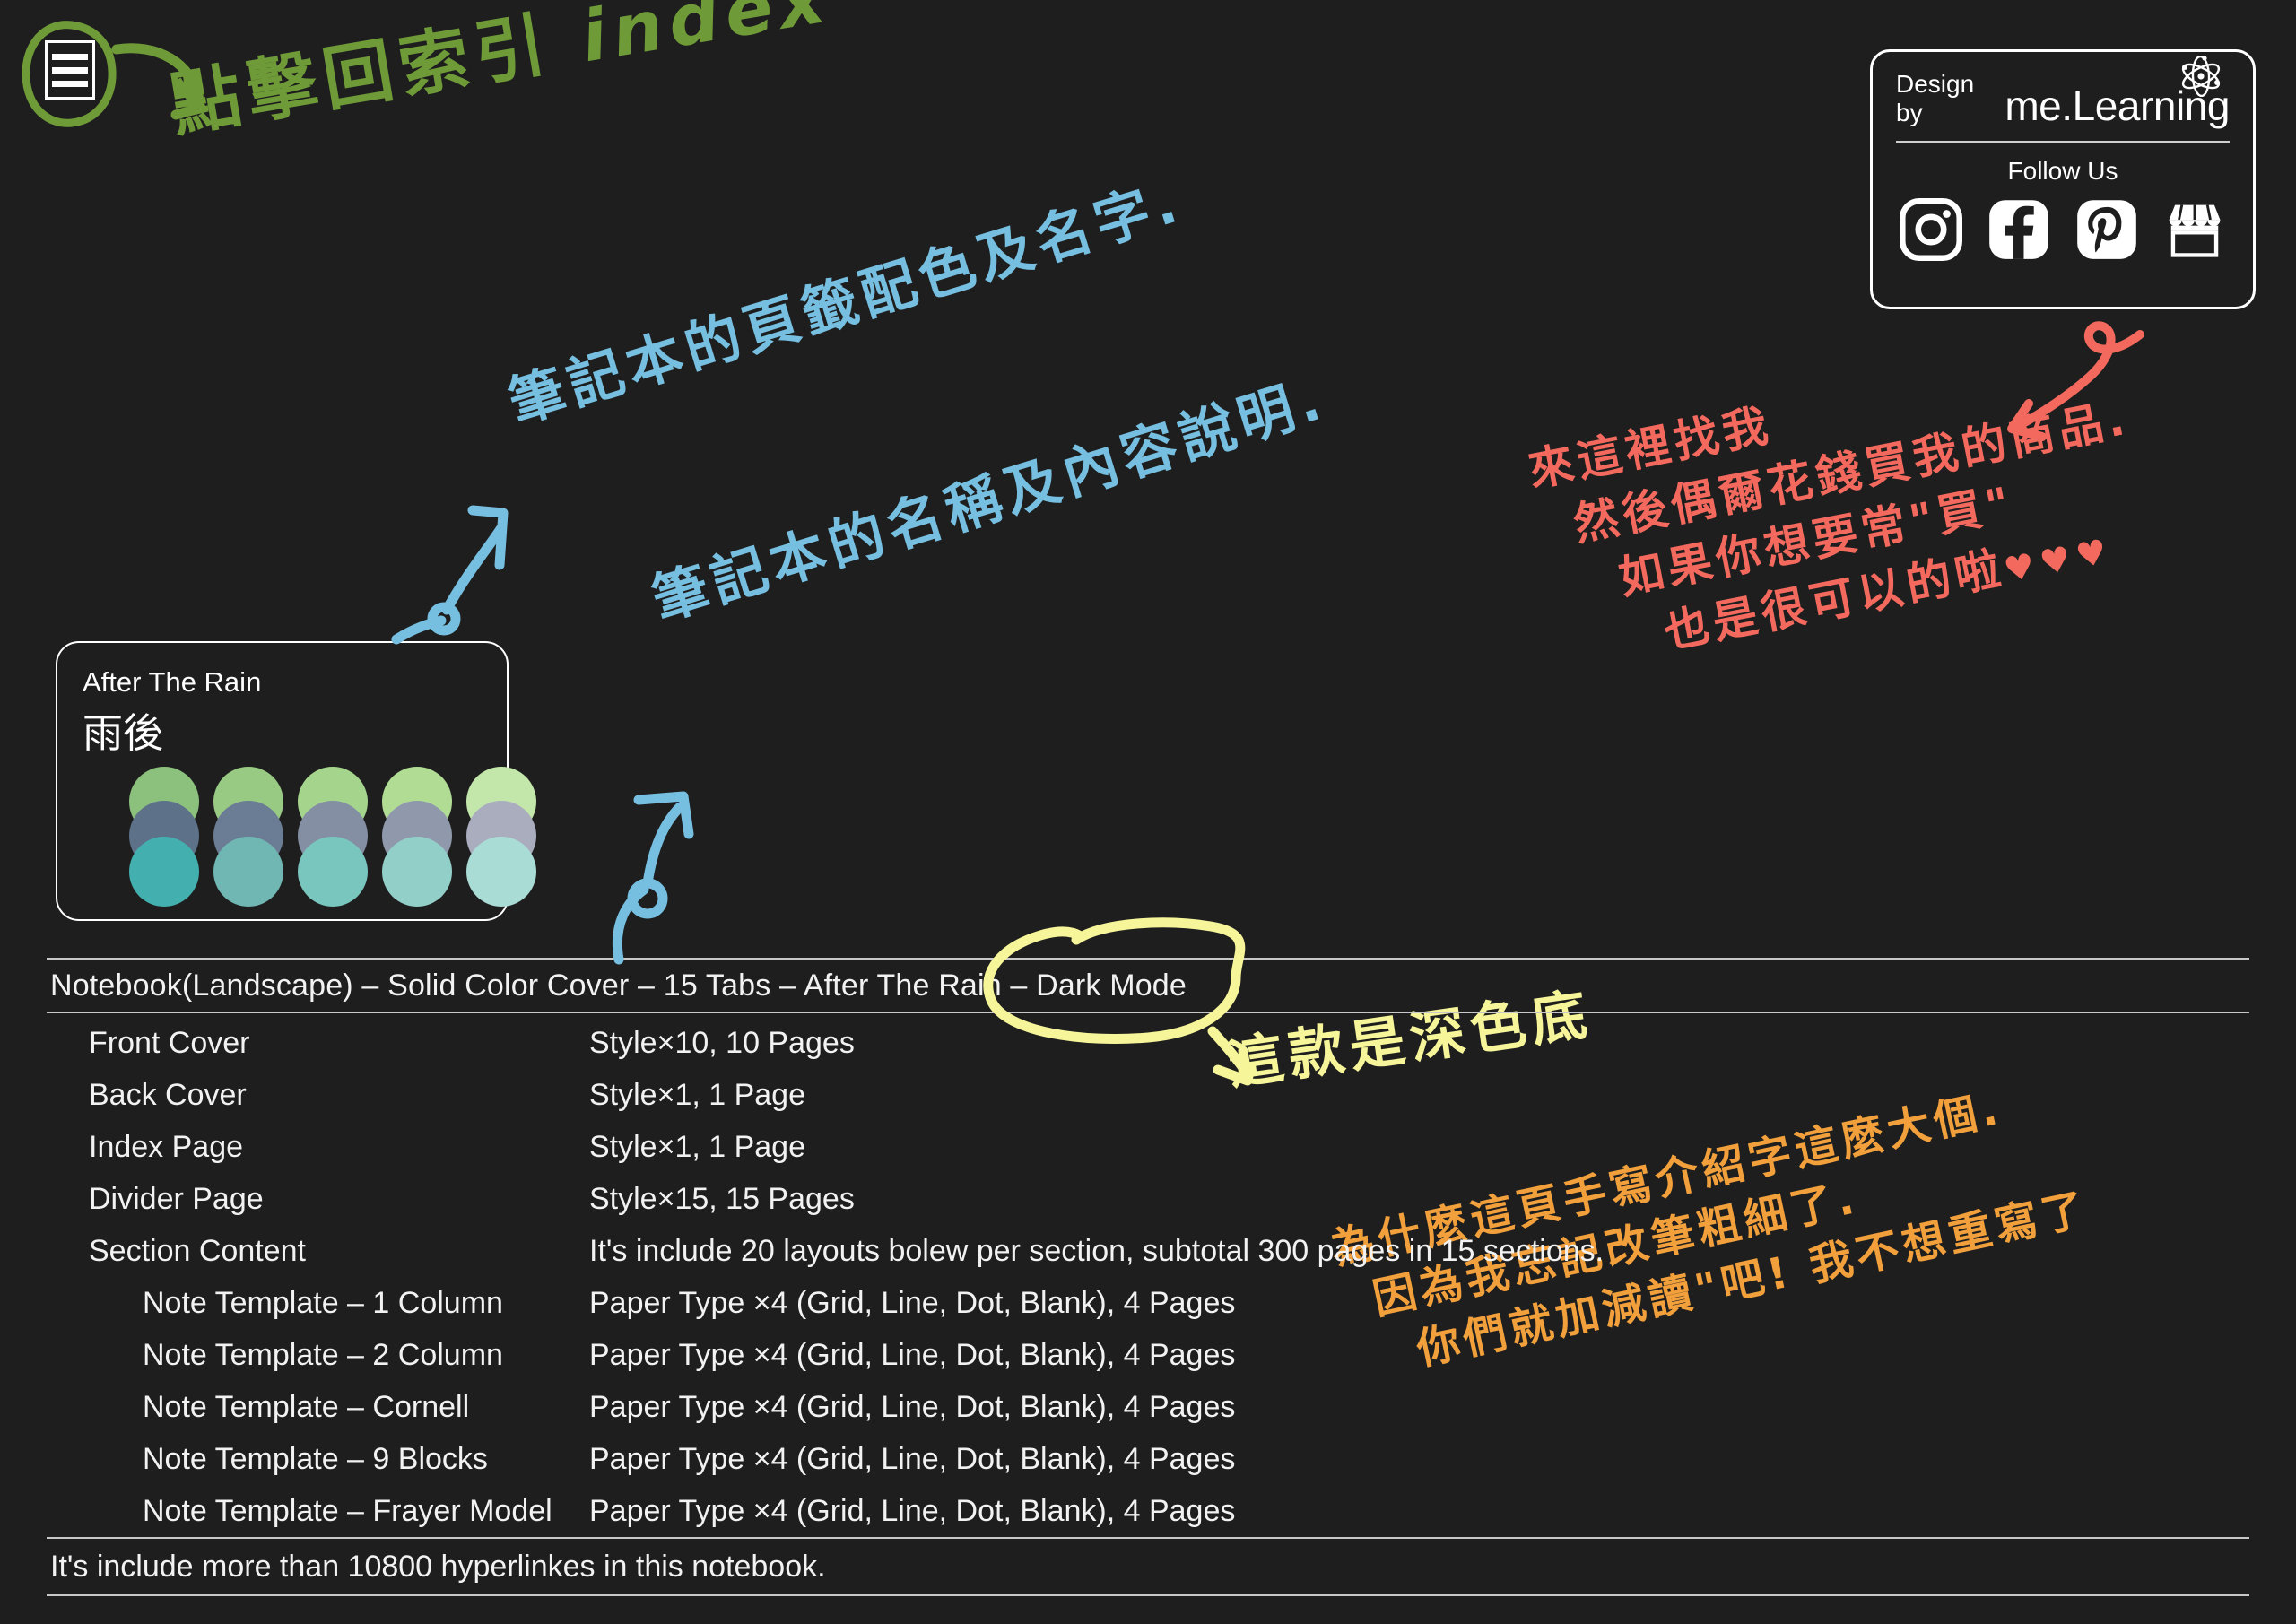 The image size is (2296, 1624). Describe the element at coordinates (1851, 471) in the screenshot. I see `annotation-red-line-2: 然後偶爾花錢買我的商品.` at that location.